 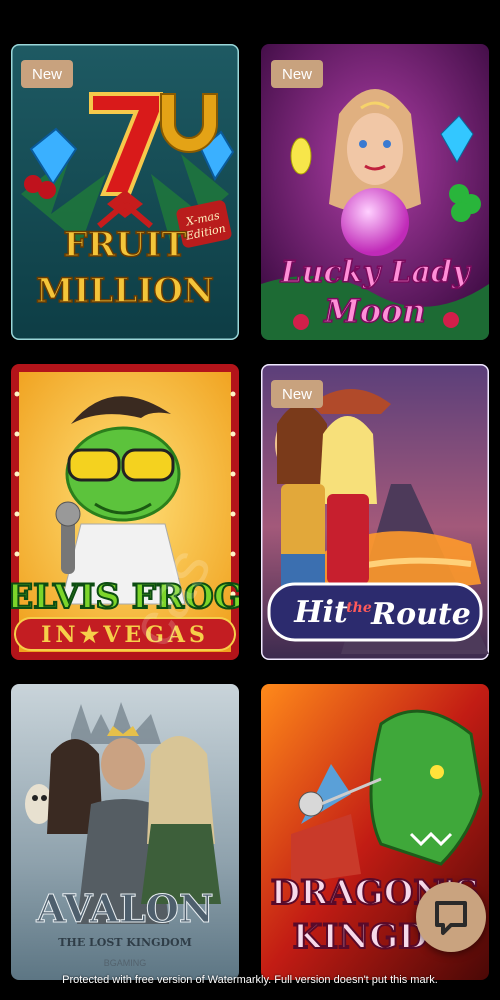 I want to click on hit-the-route-artwork: Hit the Route, so click(x=375, y=512).